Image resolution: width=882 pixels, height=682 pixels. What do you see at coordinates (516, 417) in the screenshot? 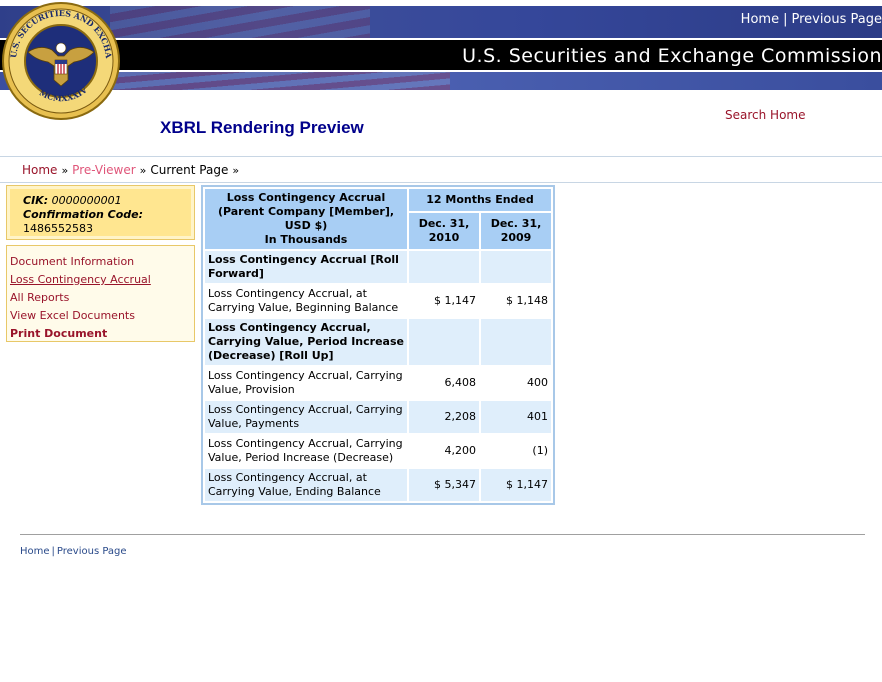
I see `cell-value-2009: 401` at bounding box center [516, 417].